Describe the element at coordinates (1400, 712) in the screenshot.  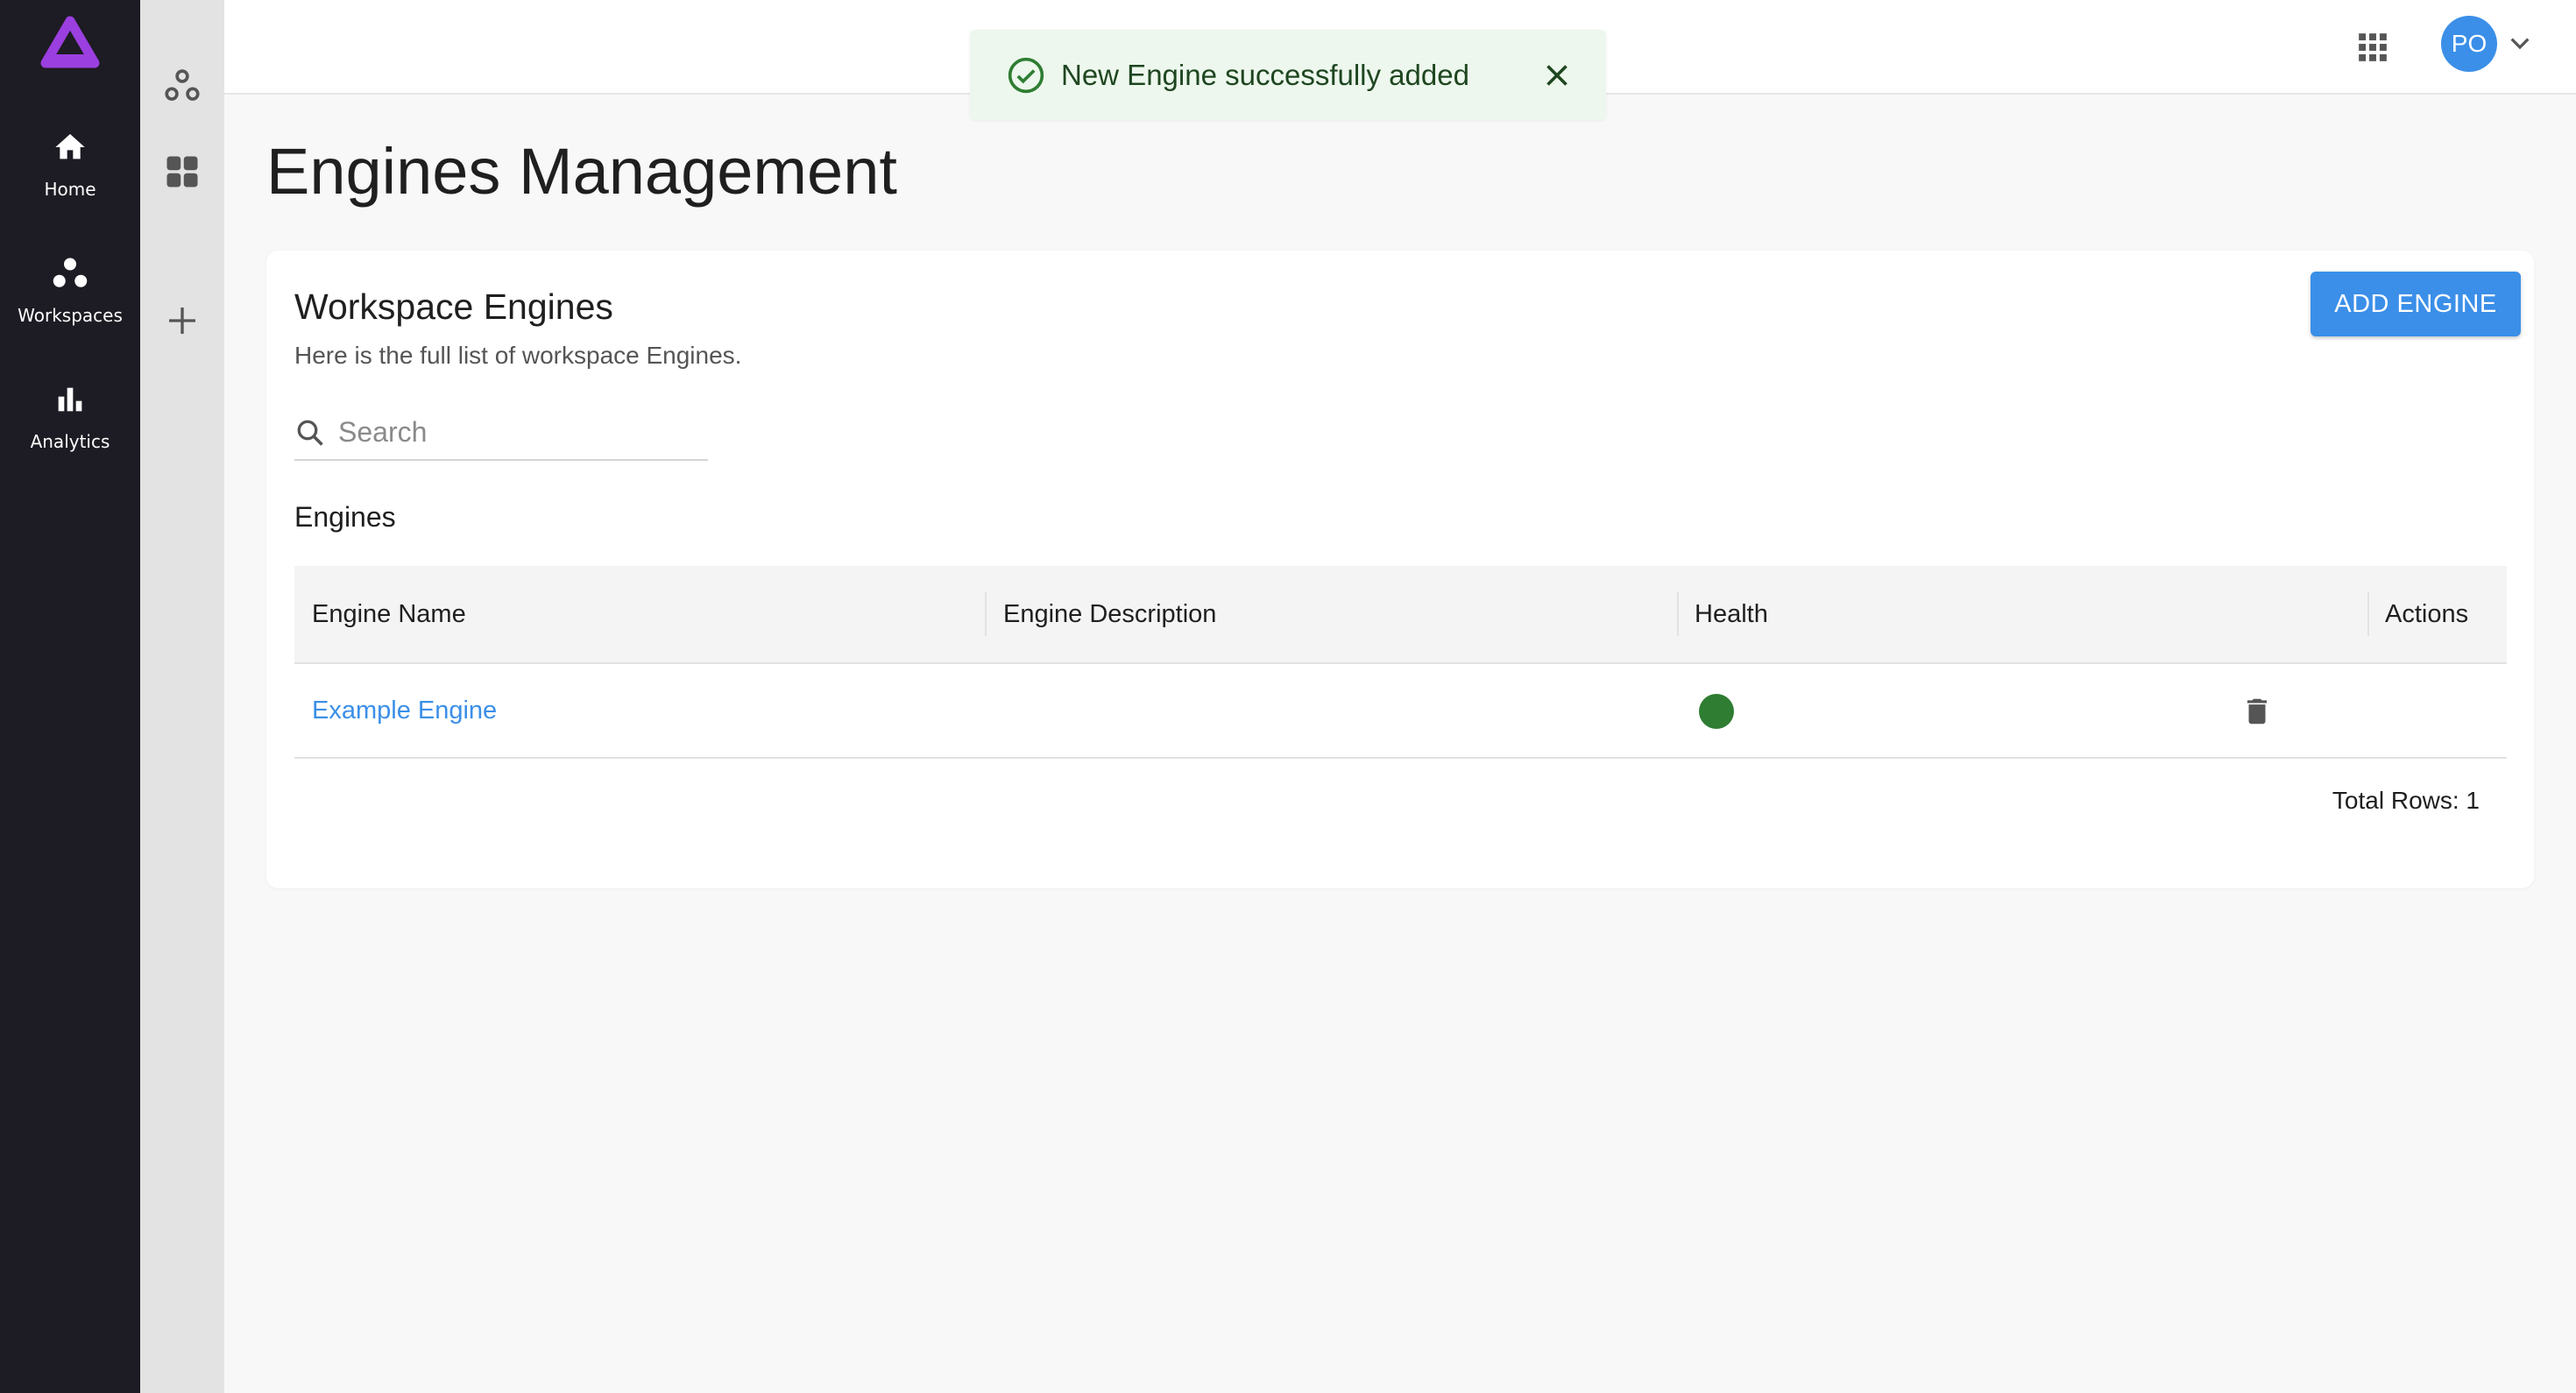
I see `table-row: Example Engine` at that location.